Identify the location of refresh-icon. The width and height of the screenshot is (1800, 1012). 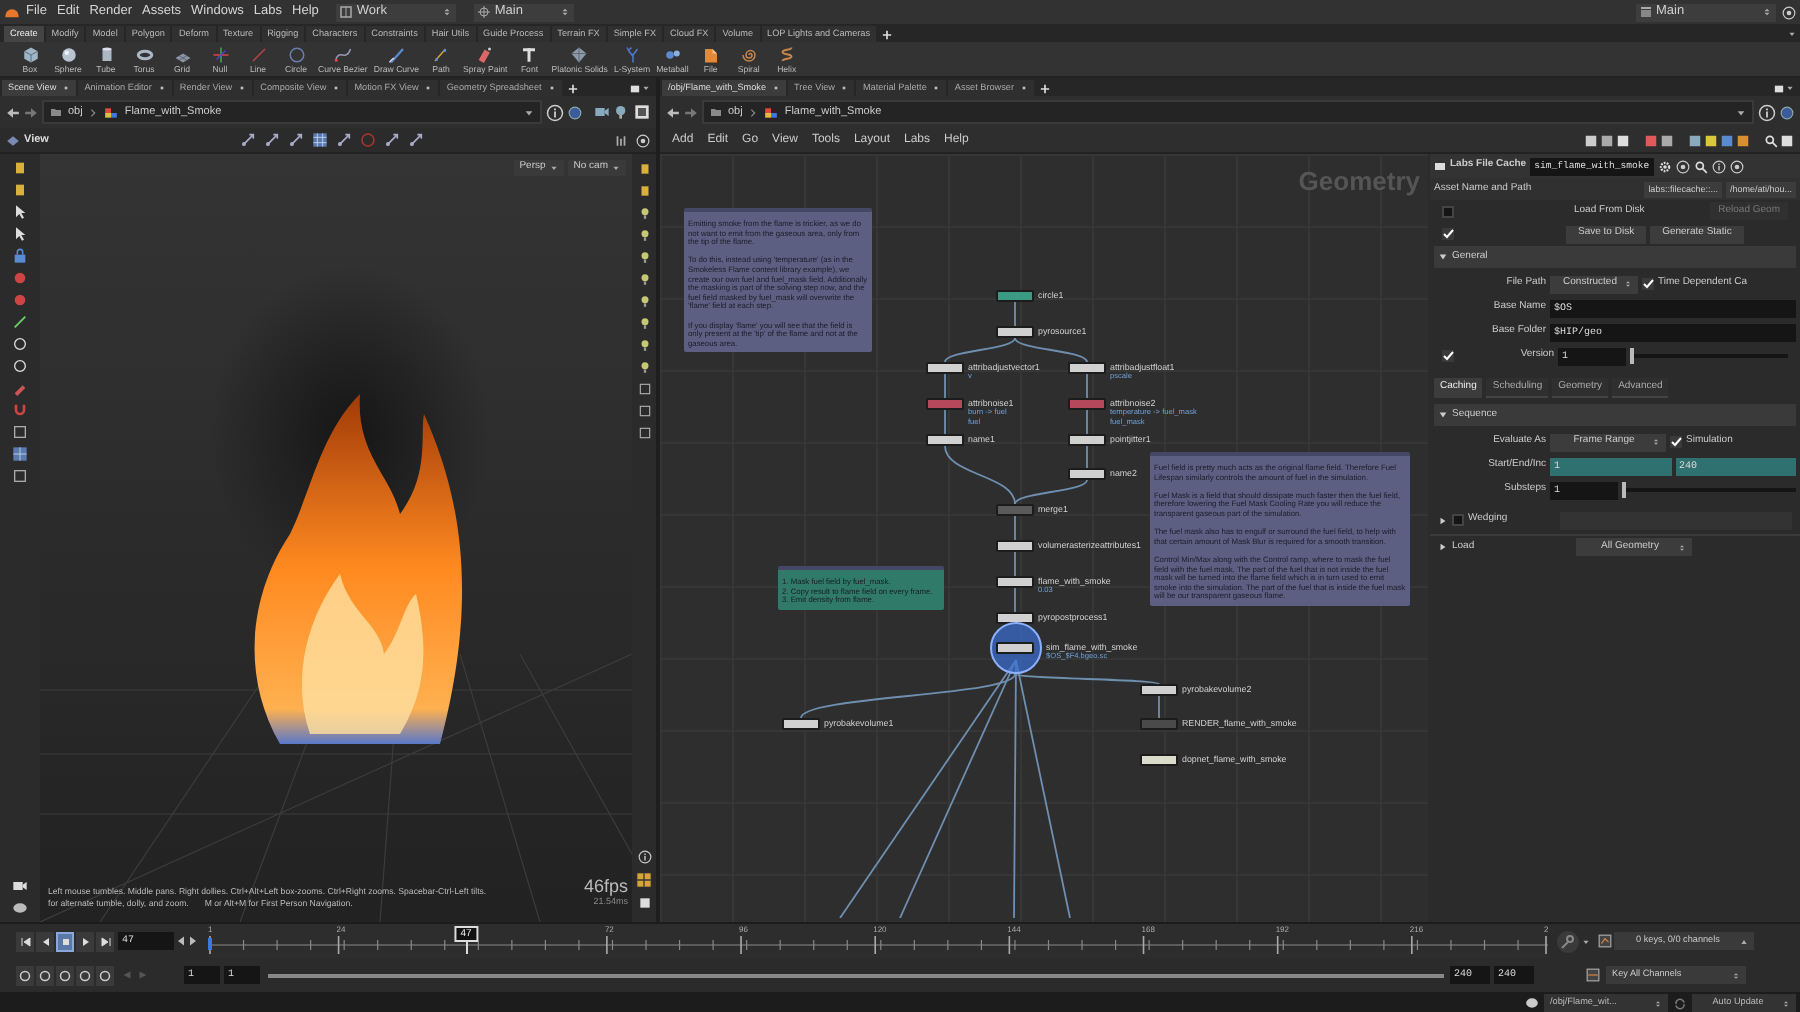
(1680, 1003).